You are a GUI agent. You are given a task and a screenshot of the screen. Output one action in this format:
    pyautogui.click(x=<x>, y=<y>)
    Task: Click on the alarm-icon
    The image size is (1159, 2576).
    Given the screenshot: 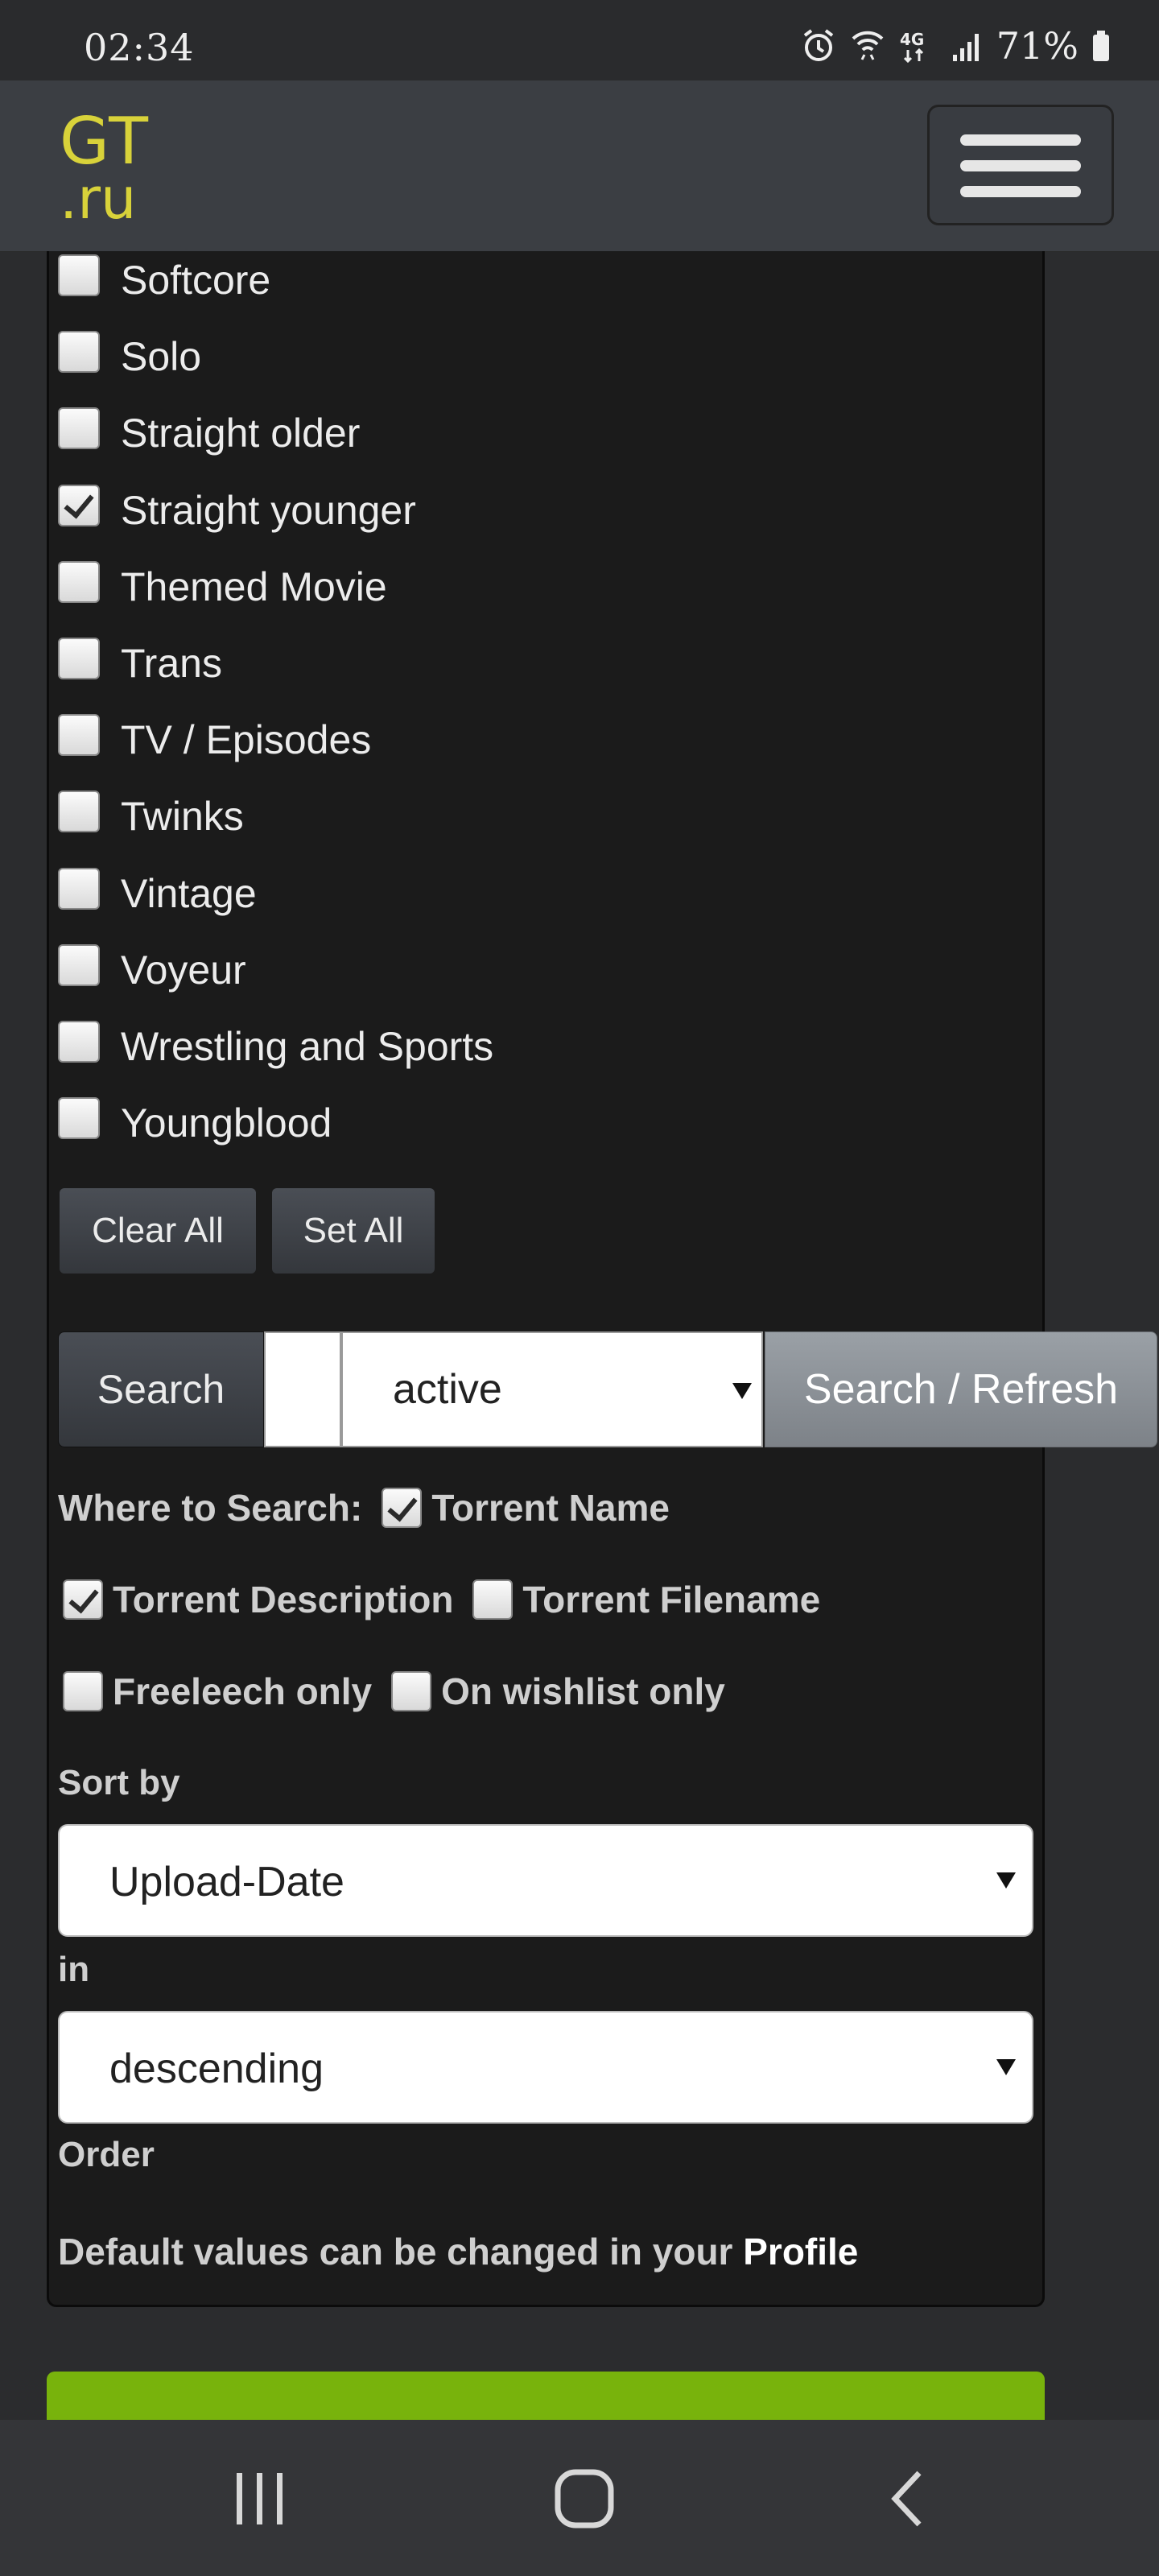 What is the action you would take?
    pyautogui.click(x=818, y=45)
    